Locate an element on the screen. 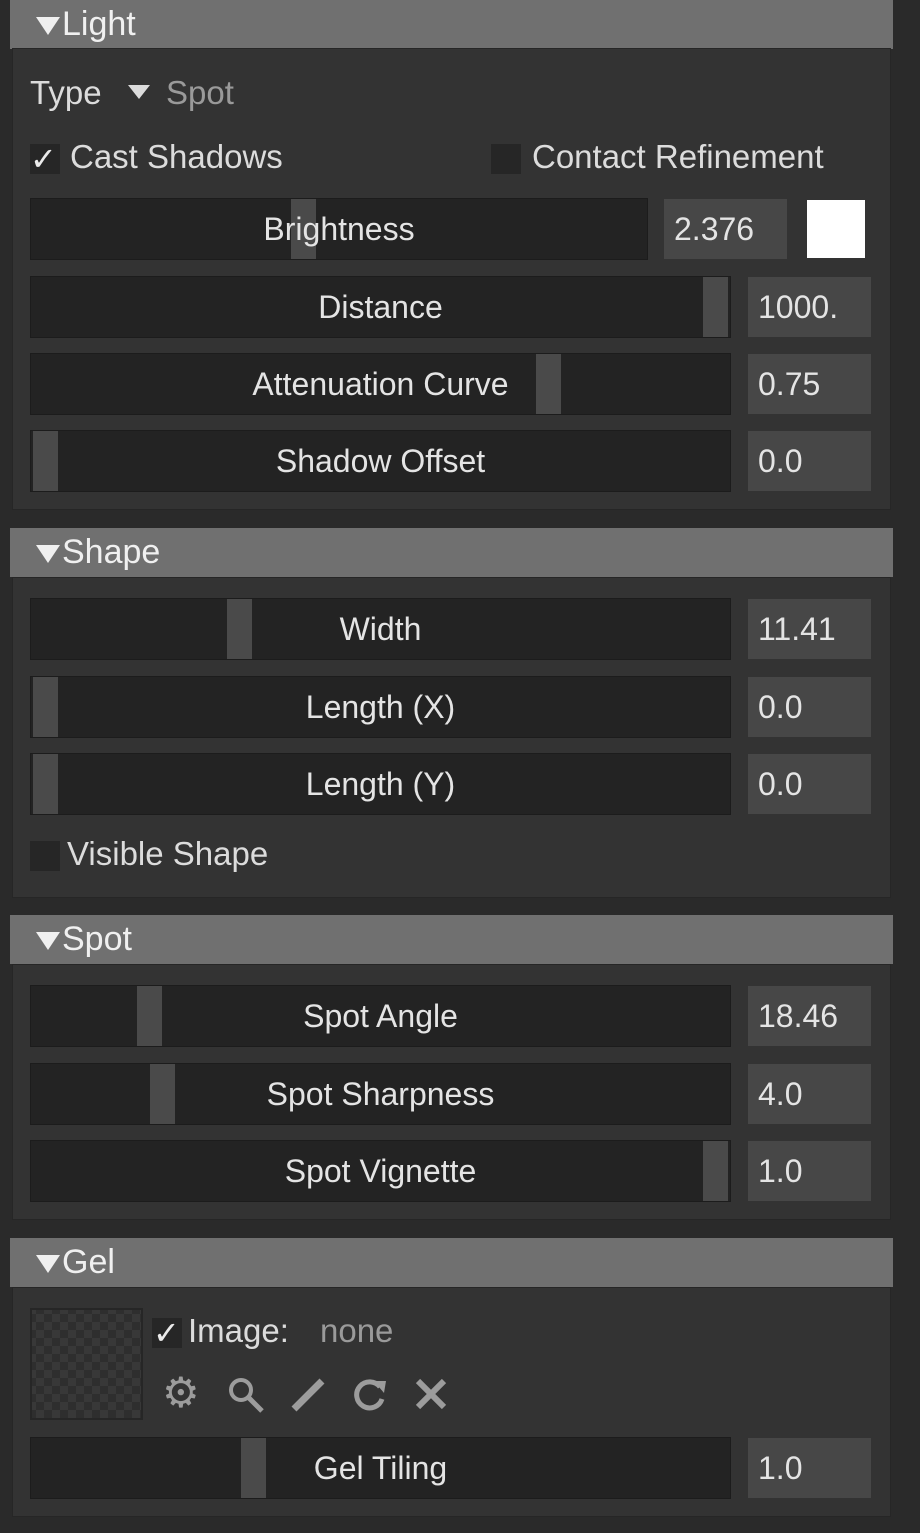 The height and width of the screenshot is (1533, 920). attenuation-curve-value-field: 0.75 is located at coordinates (809, 384).